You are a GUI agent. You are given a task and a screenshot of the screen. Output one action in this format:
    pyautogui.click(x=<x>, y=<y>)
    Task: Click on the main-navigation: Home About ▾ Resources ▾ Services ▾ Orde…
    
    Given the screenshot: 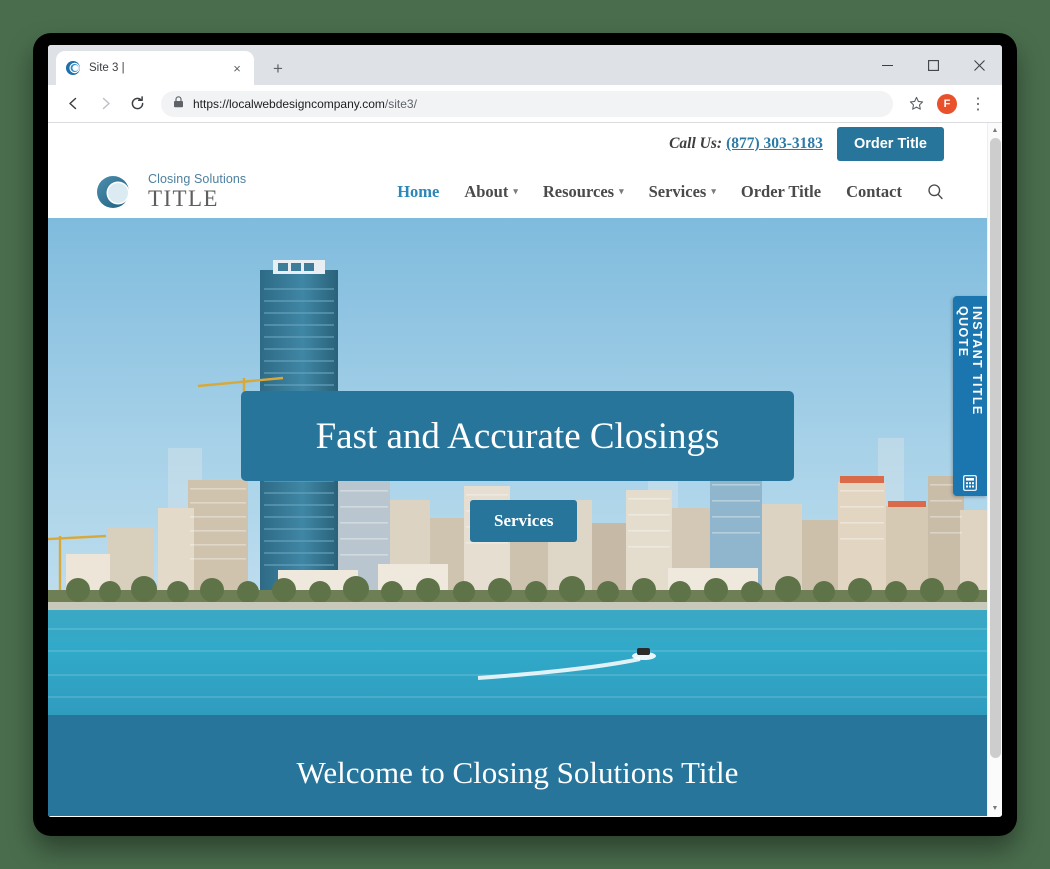 What is the action you would take?
    pyautogui.click(x=670, y=192)
    